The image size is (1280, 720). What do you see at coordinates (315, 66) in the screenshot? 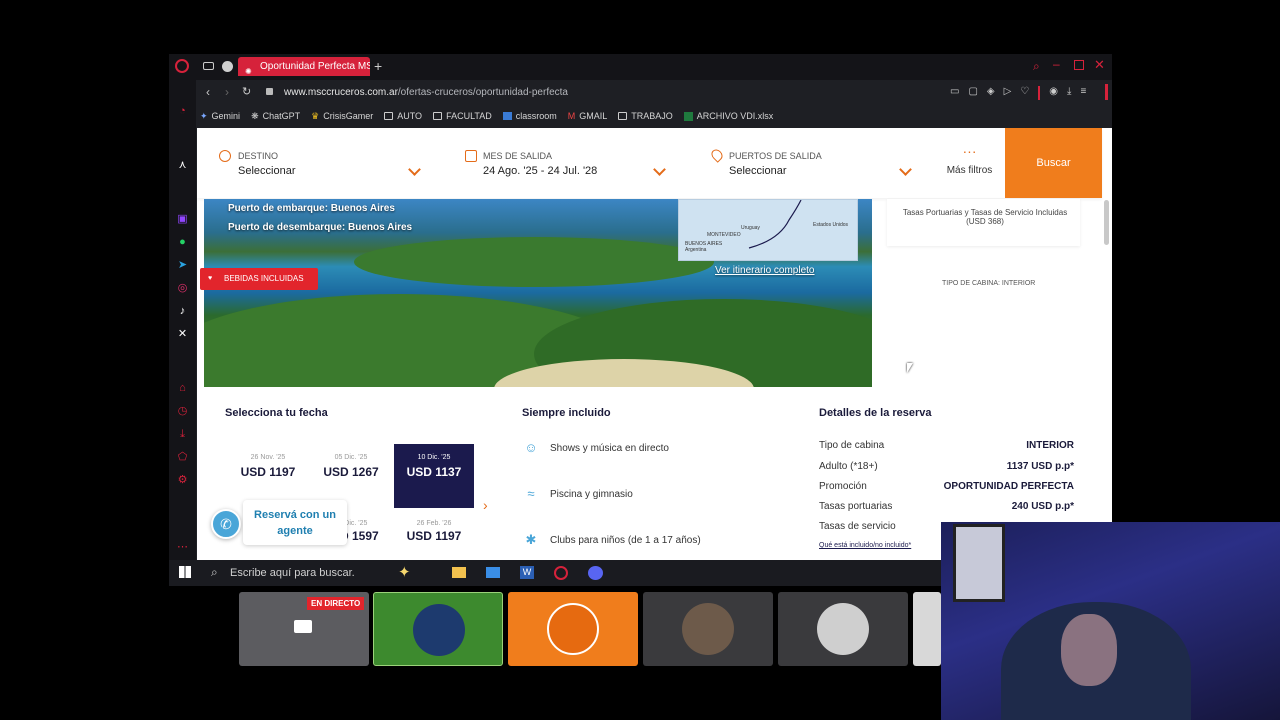
I see `tab-title: Oportunidad Perfecta MSC` at bounding box center [315, 66].